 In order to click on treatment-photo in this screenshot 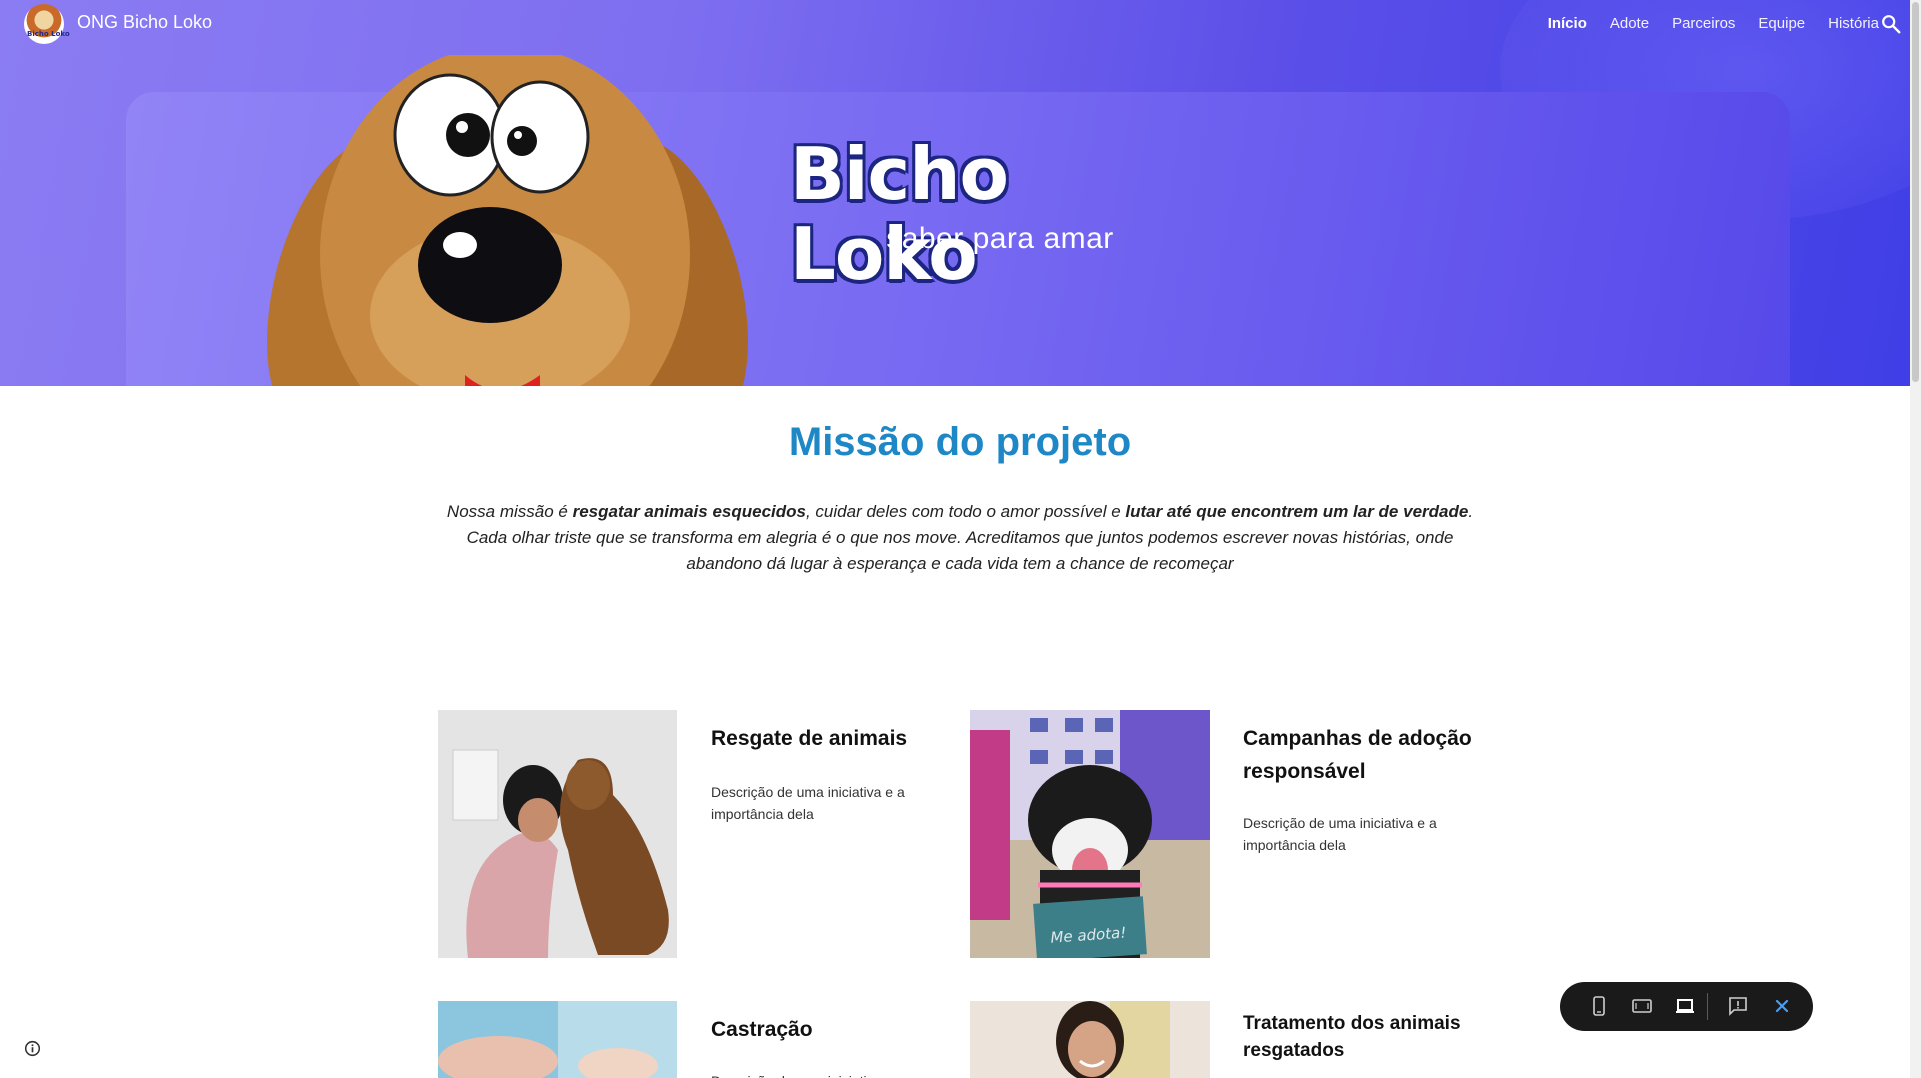, I will do `click(1090, 1039)`.